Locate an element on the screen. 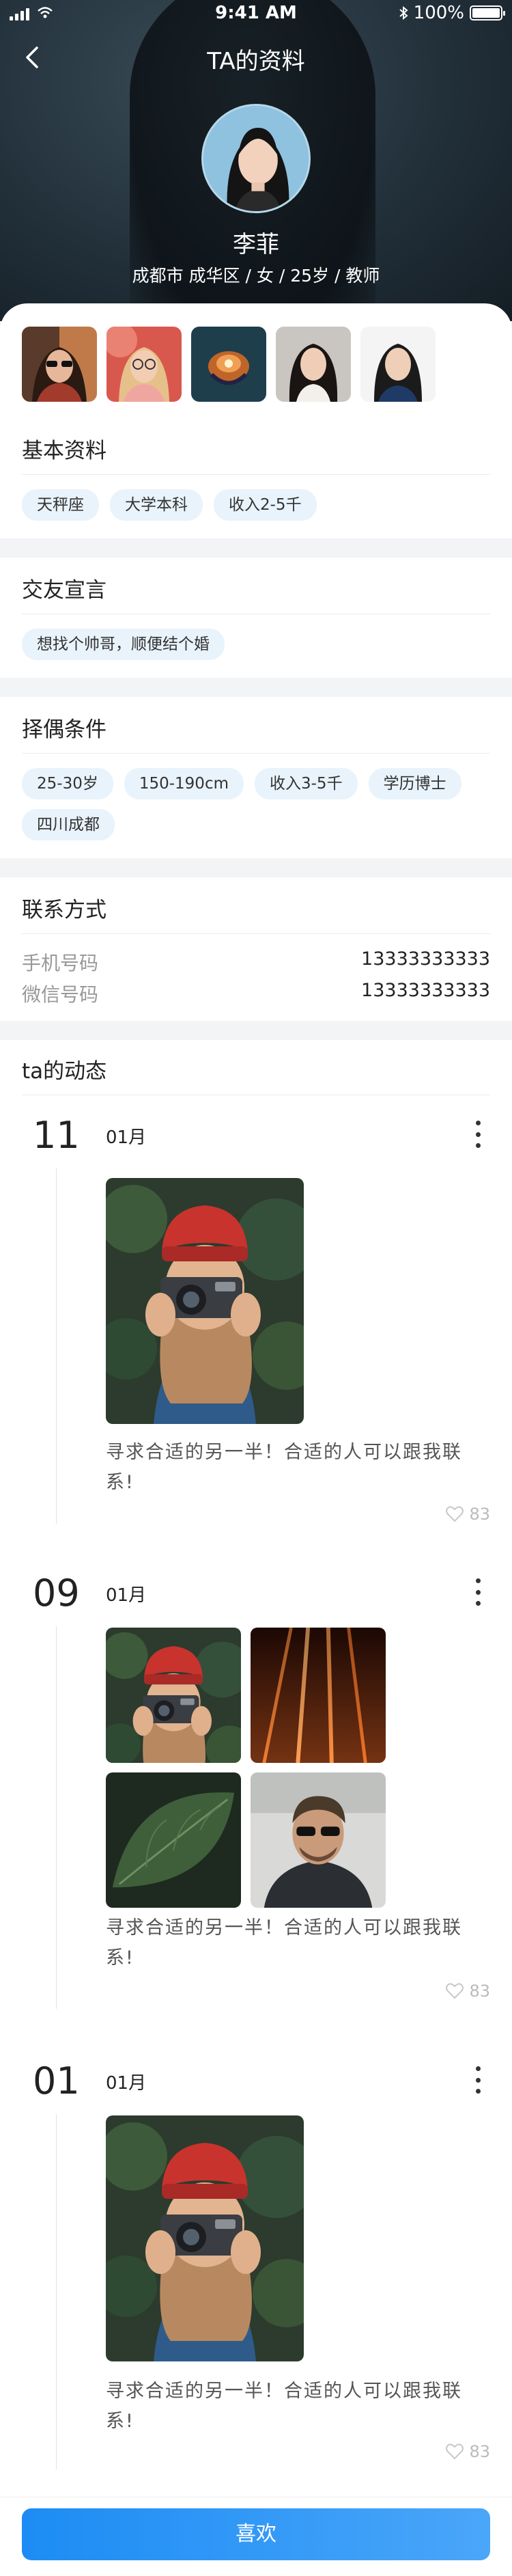  criteria-title: 择偶条件 is located at coordinates (64, 729).